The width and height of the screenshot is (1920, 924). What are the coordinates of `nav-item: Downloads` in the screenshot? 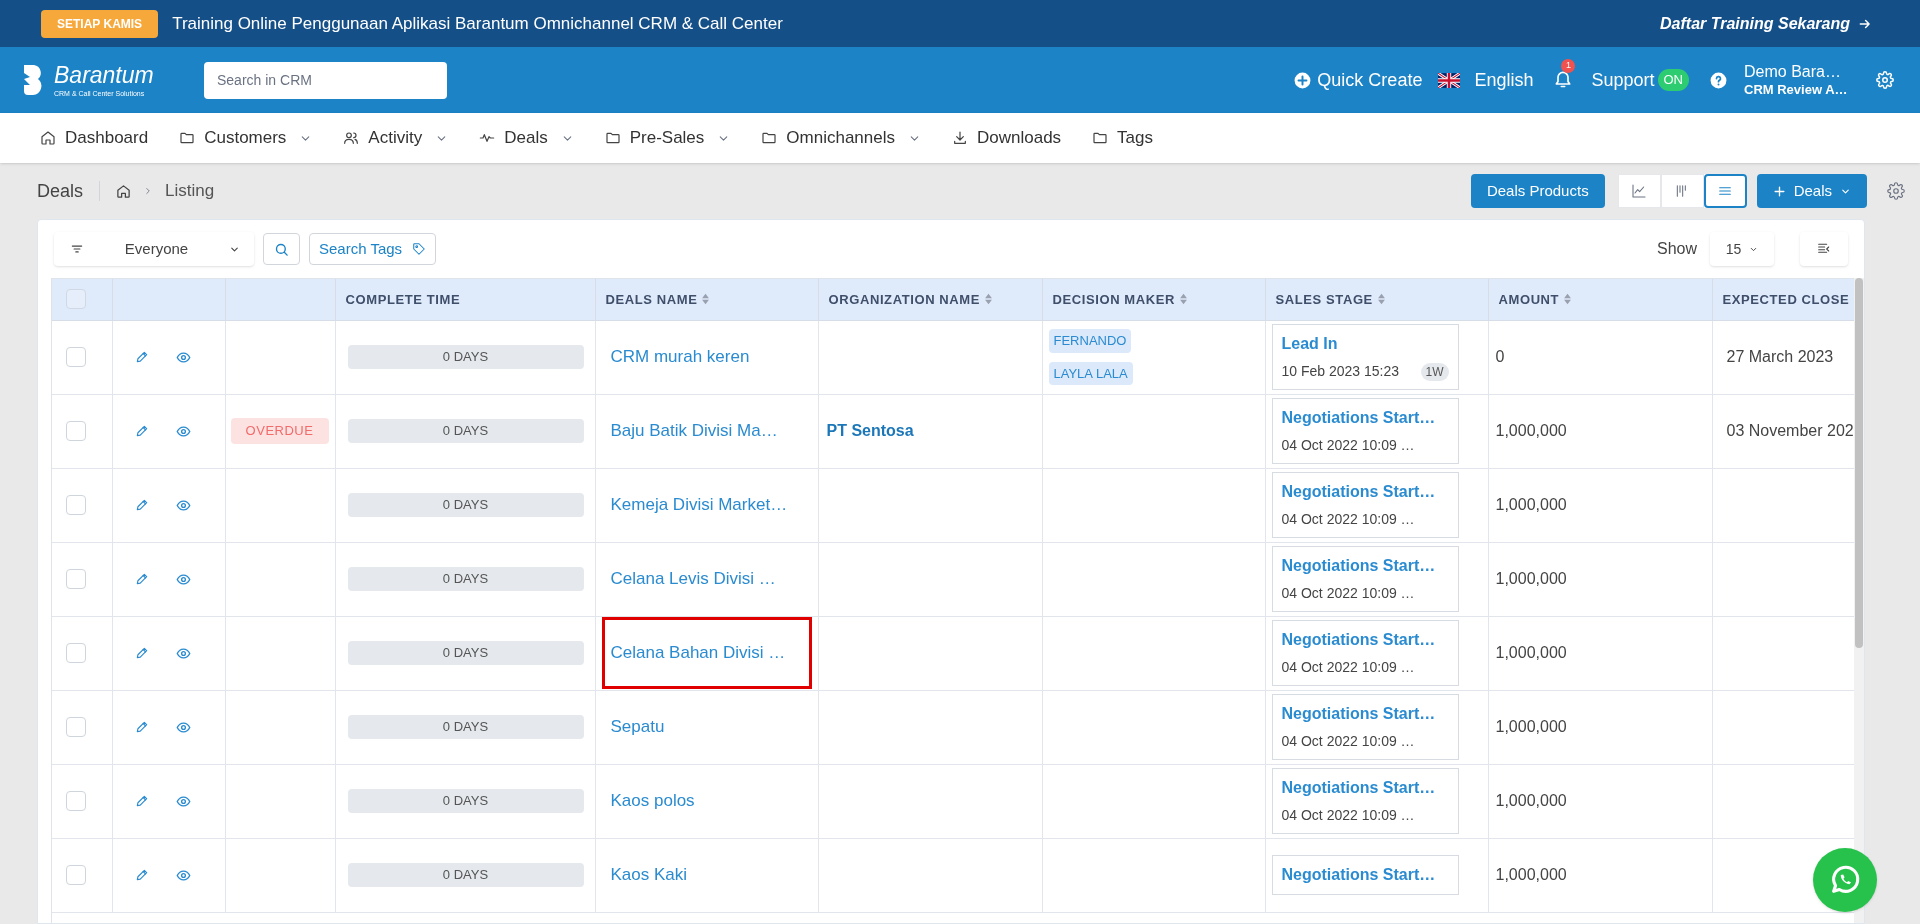 It's located at (1007, 138).